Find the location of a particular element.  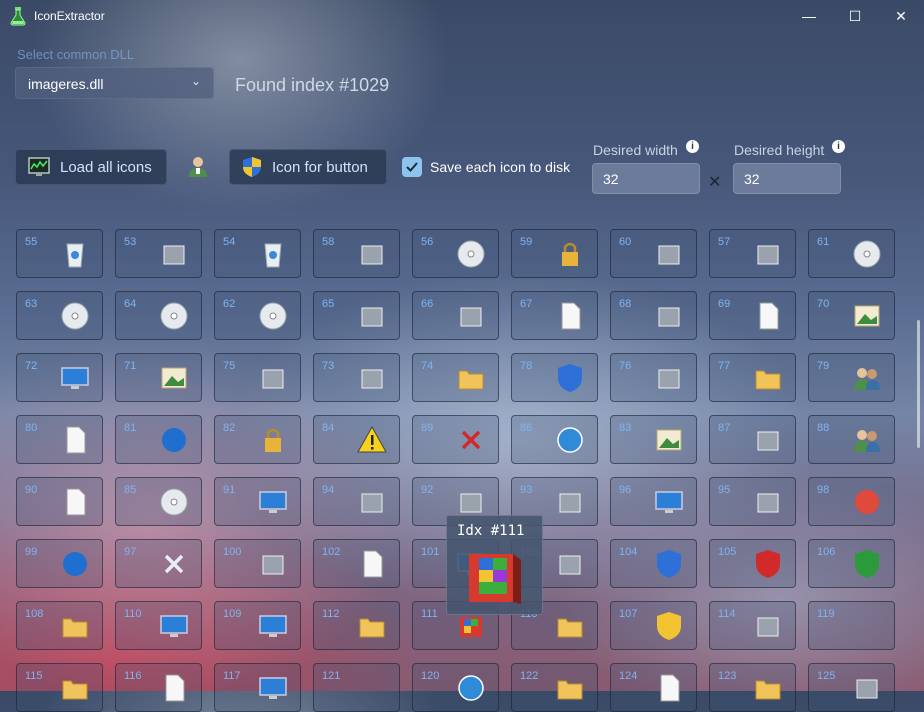

icon-tile: 70 is located at coordinates (851, 315).